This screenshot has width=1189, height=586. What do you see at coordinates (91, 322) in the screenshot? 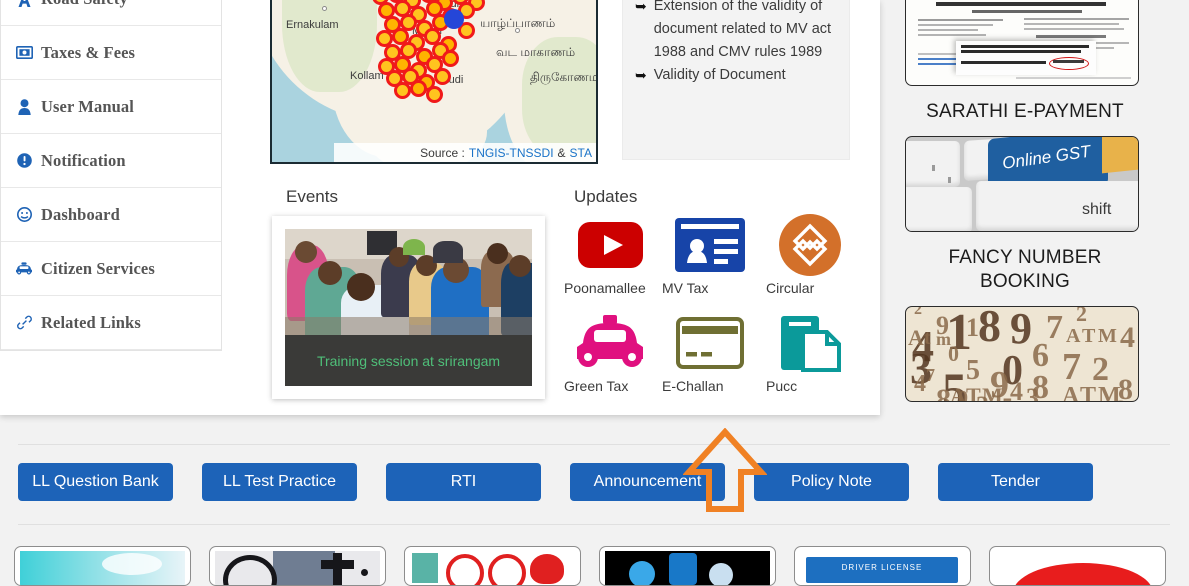
I see `sidebar-item-label: Related Links` at bounding box center [91, 322].